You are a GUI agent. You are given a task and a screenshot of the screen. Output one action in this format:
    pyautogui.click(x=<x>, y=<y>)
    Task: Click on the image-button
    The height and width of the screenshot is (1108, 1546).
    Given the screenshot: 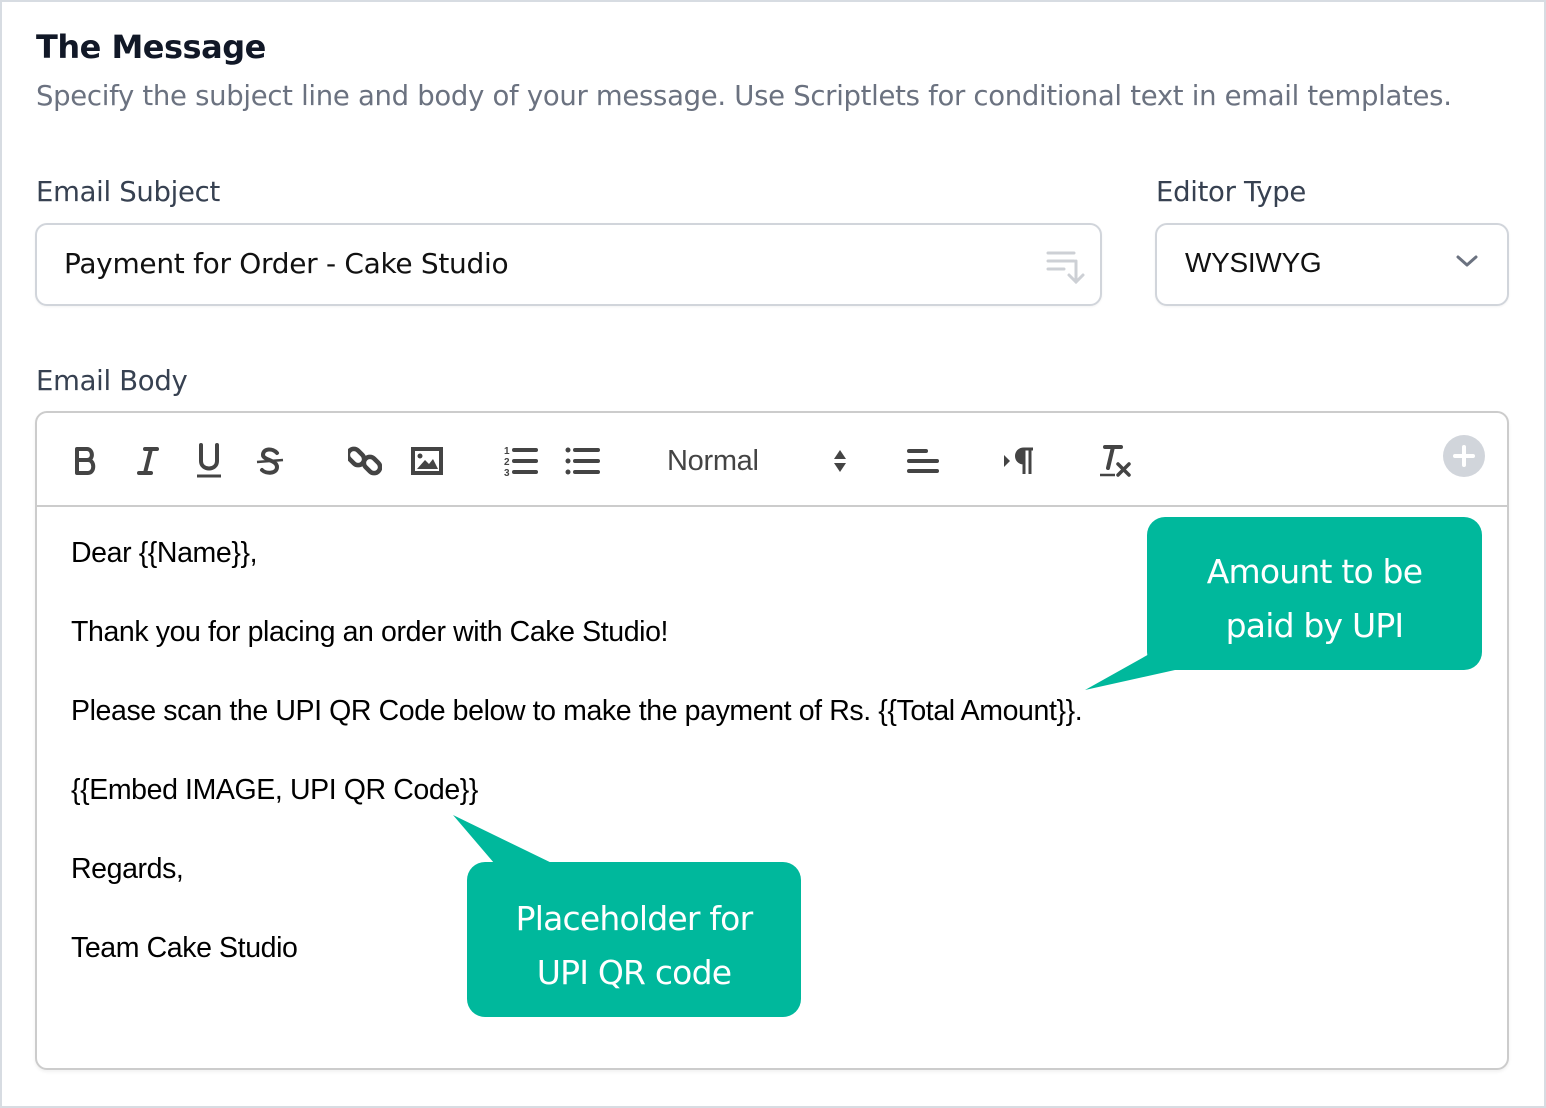 What is the action you would take?
    pyautogui.click(x=427, y=461)
    